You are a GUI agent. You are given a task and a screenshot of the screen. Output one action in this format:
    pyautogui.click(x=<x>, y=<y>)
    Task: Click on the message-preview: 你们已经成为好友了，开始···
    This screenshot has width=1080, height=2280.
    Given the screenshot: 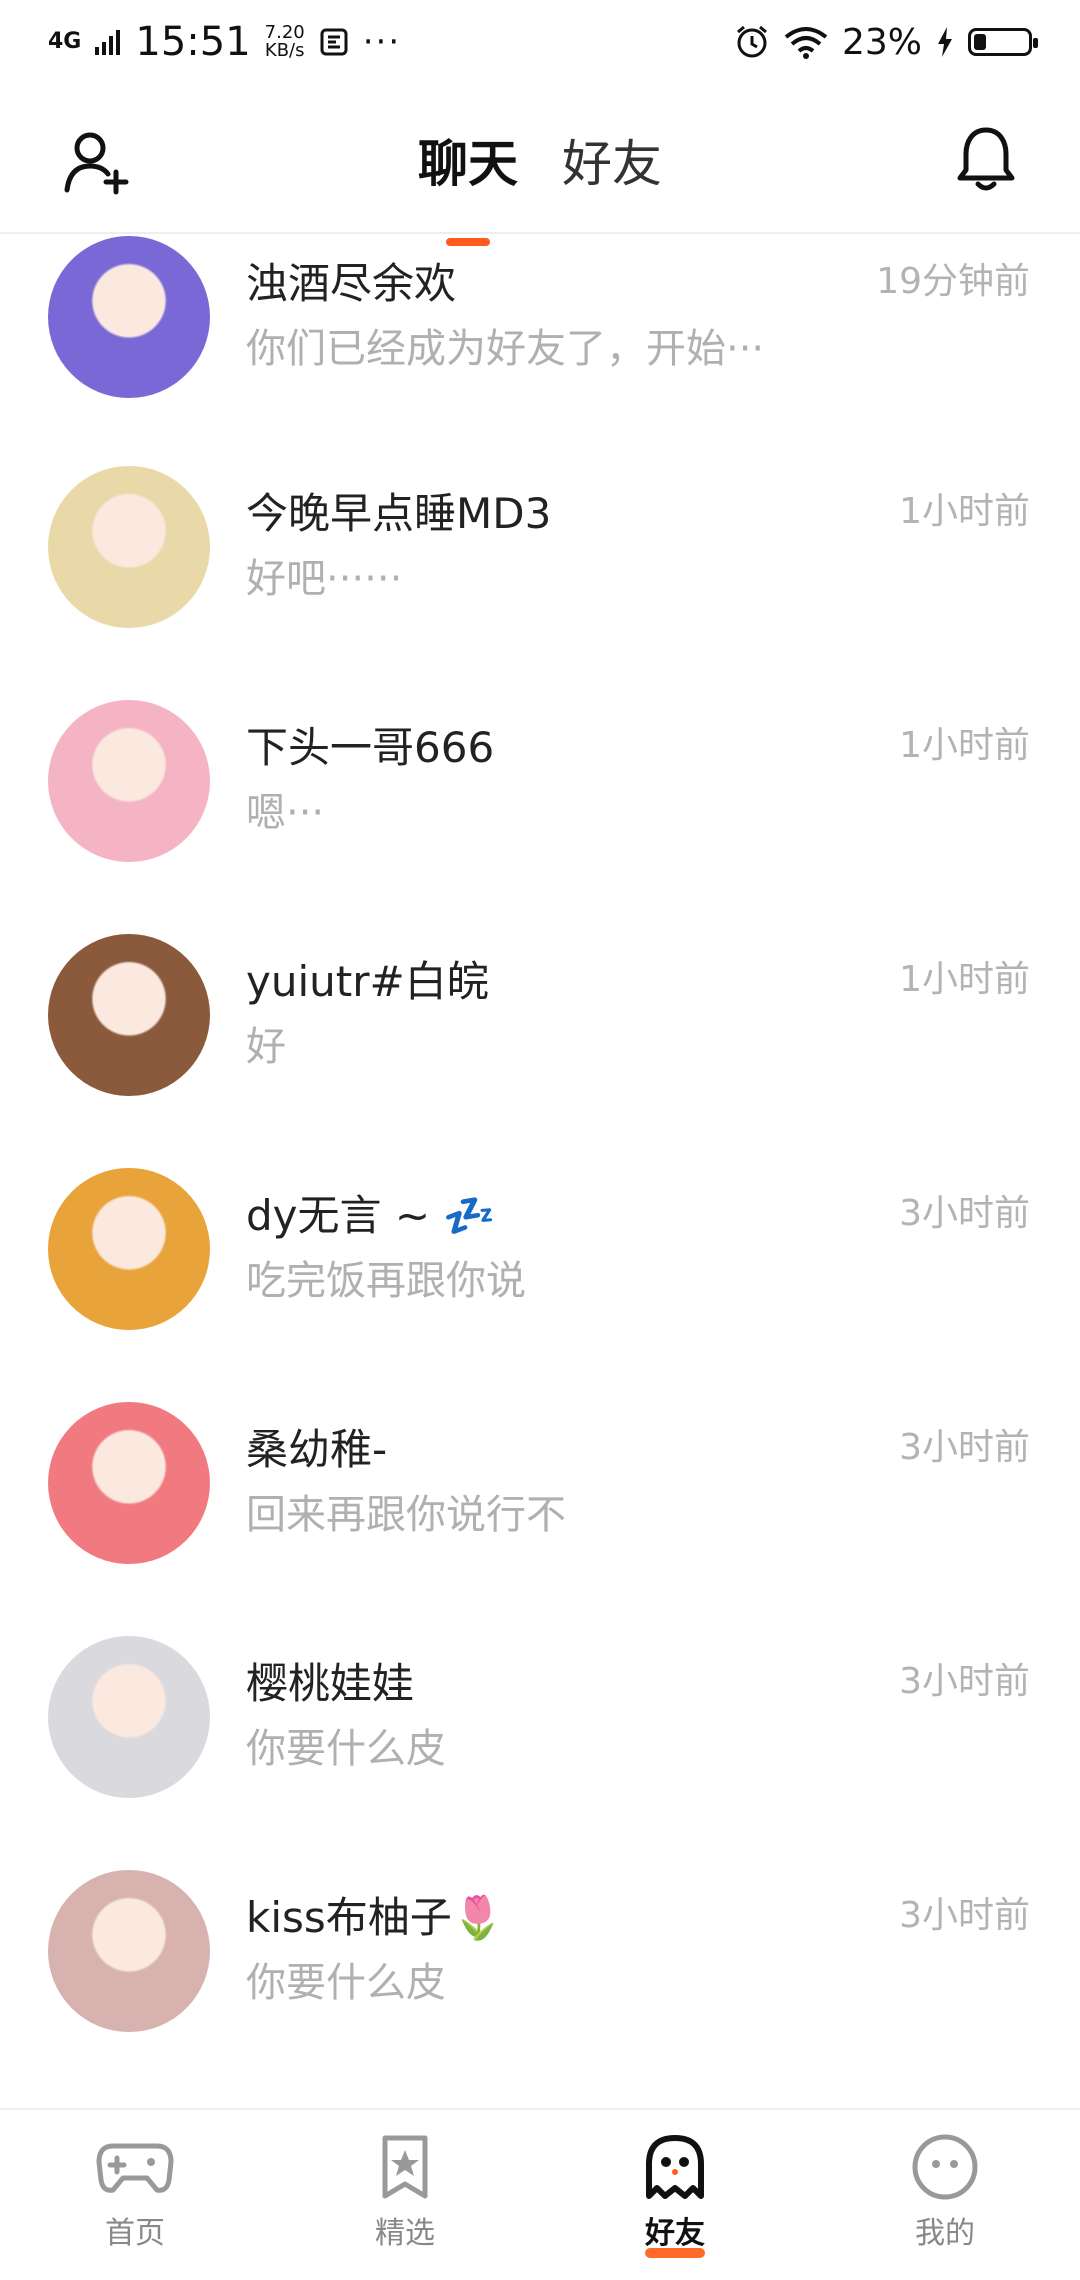 What is the action you would take?
    pyautogui.click(x=505, y=349)
    